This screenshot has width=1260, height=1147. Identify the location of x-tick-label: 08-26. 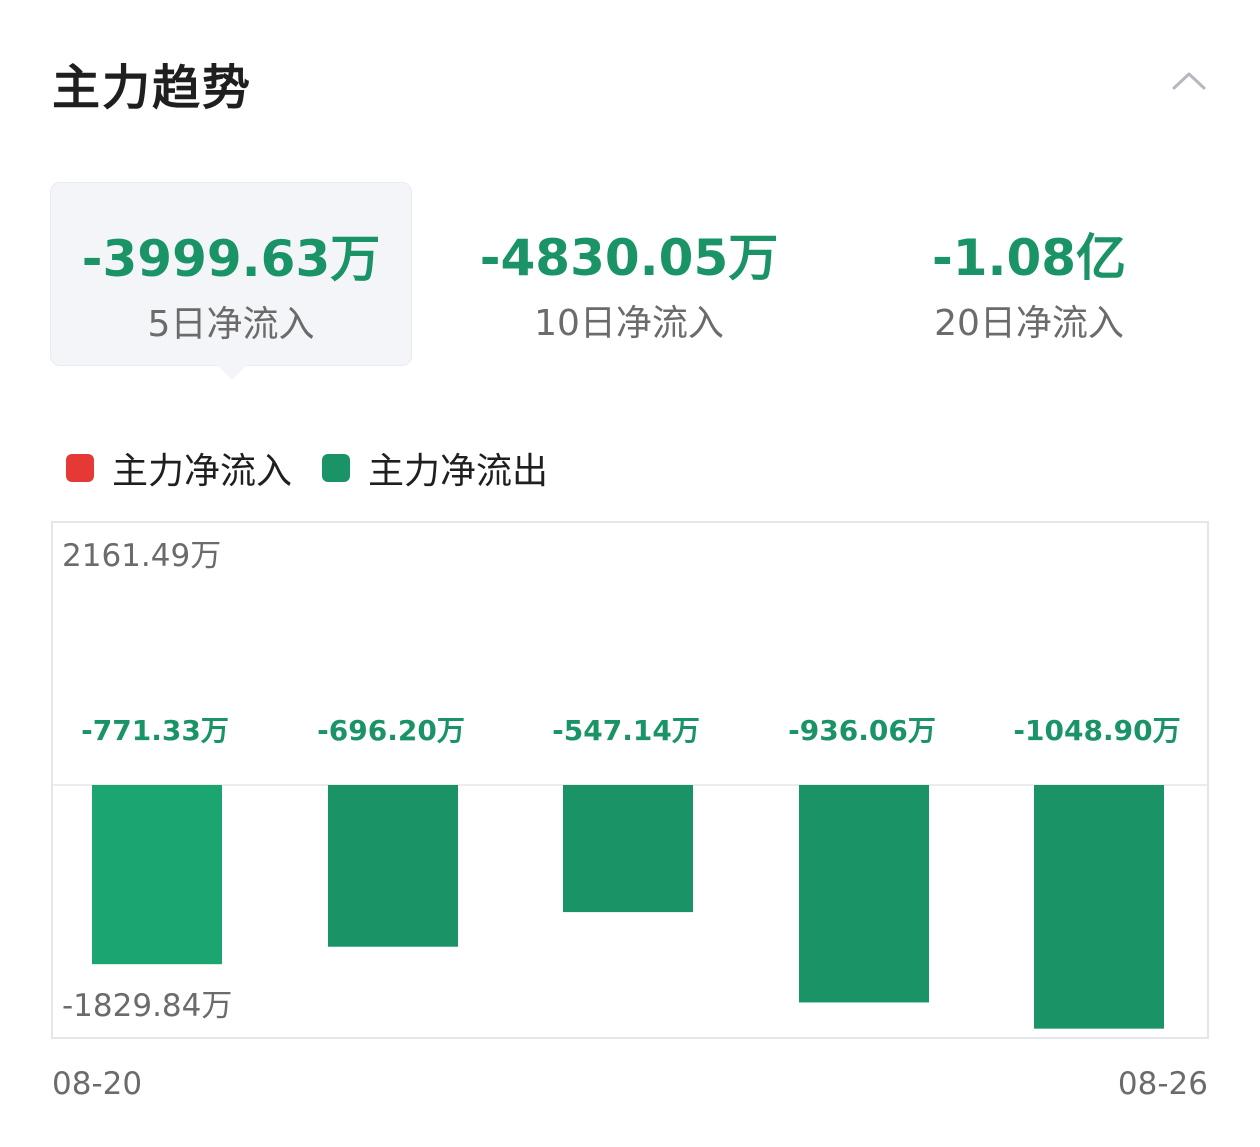
(1163, 1084).